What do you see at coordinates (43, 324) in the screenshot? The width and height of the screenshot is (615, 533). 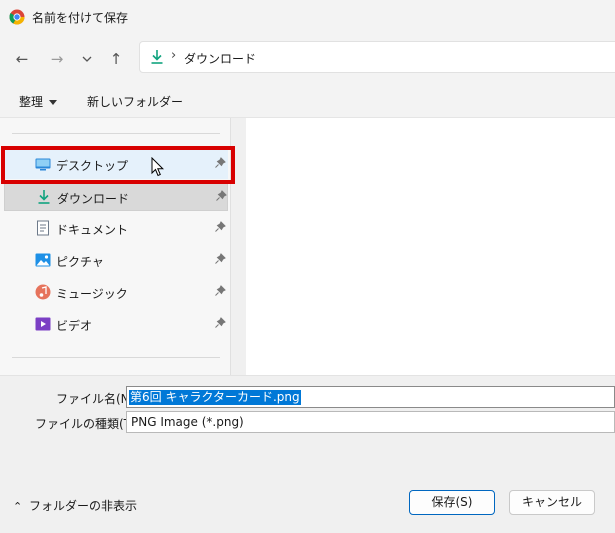 I see `video-icon` at bounding box center [43, 324].